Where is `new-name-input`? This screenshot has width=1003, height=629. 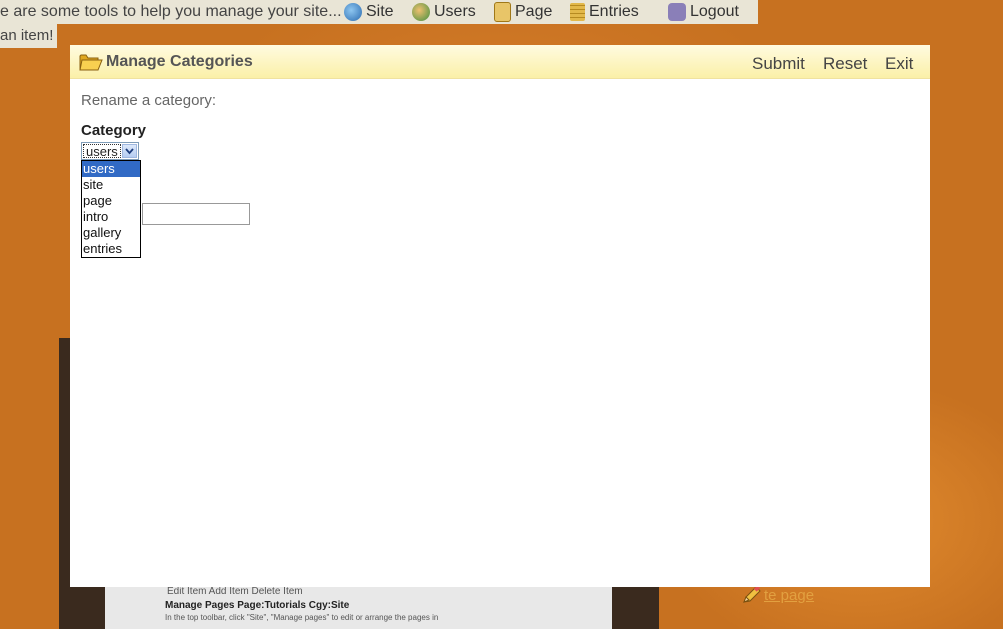
new-name-input is located at coordinates (196, 214).